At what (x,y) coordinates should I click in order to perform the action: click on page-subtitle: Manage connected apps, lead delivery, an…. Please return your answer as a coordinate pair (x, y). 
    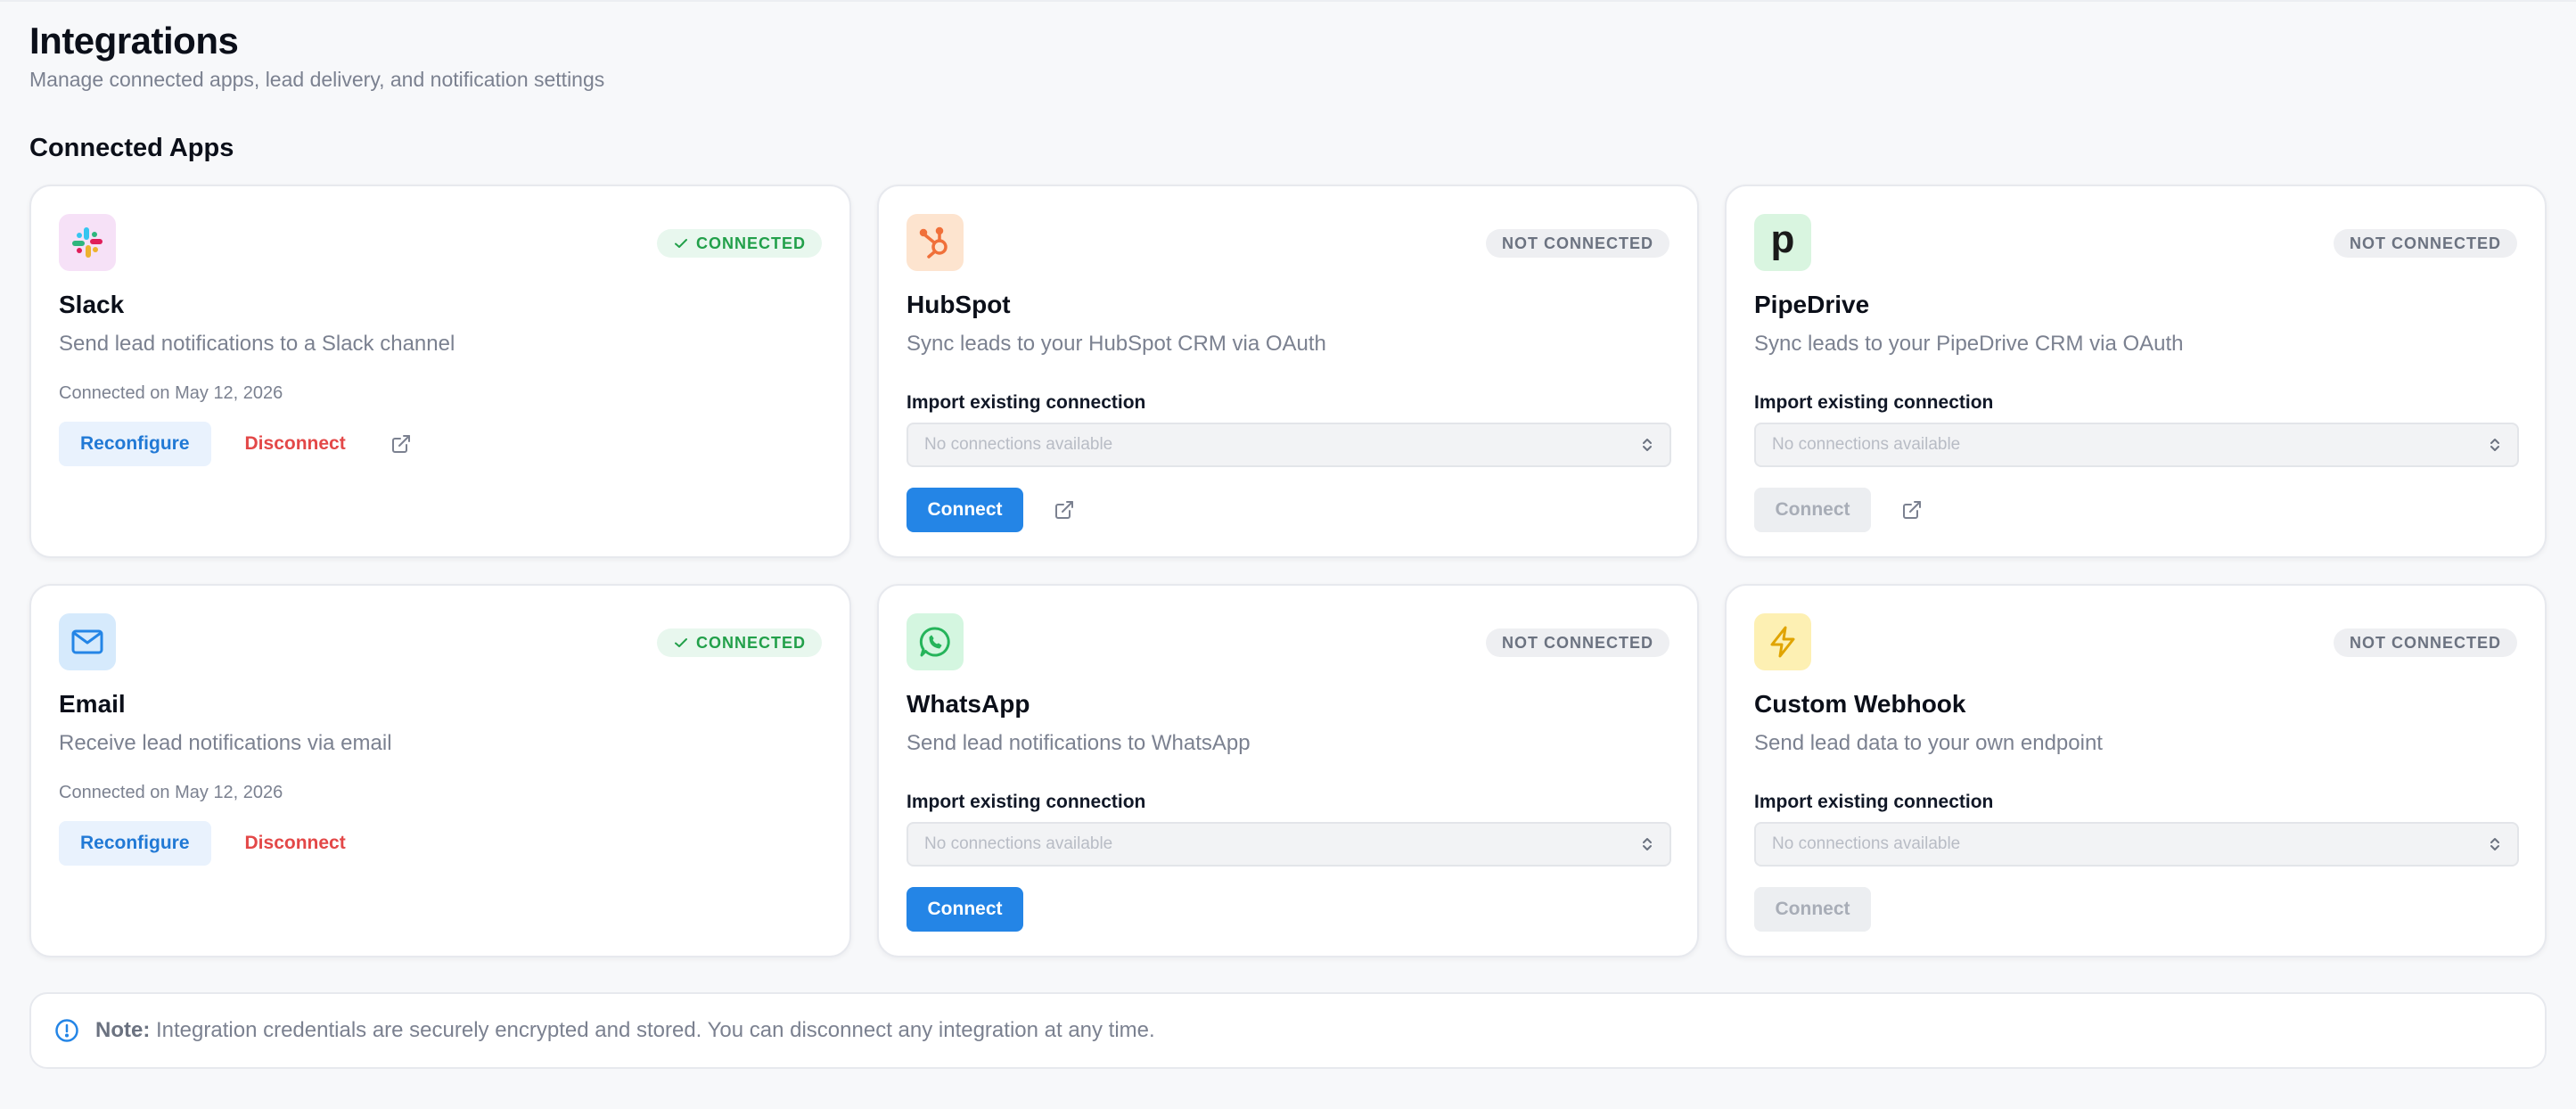
    Looking at the image, I should click on (317, 79).